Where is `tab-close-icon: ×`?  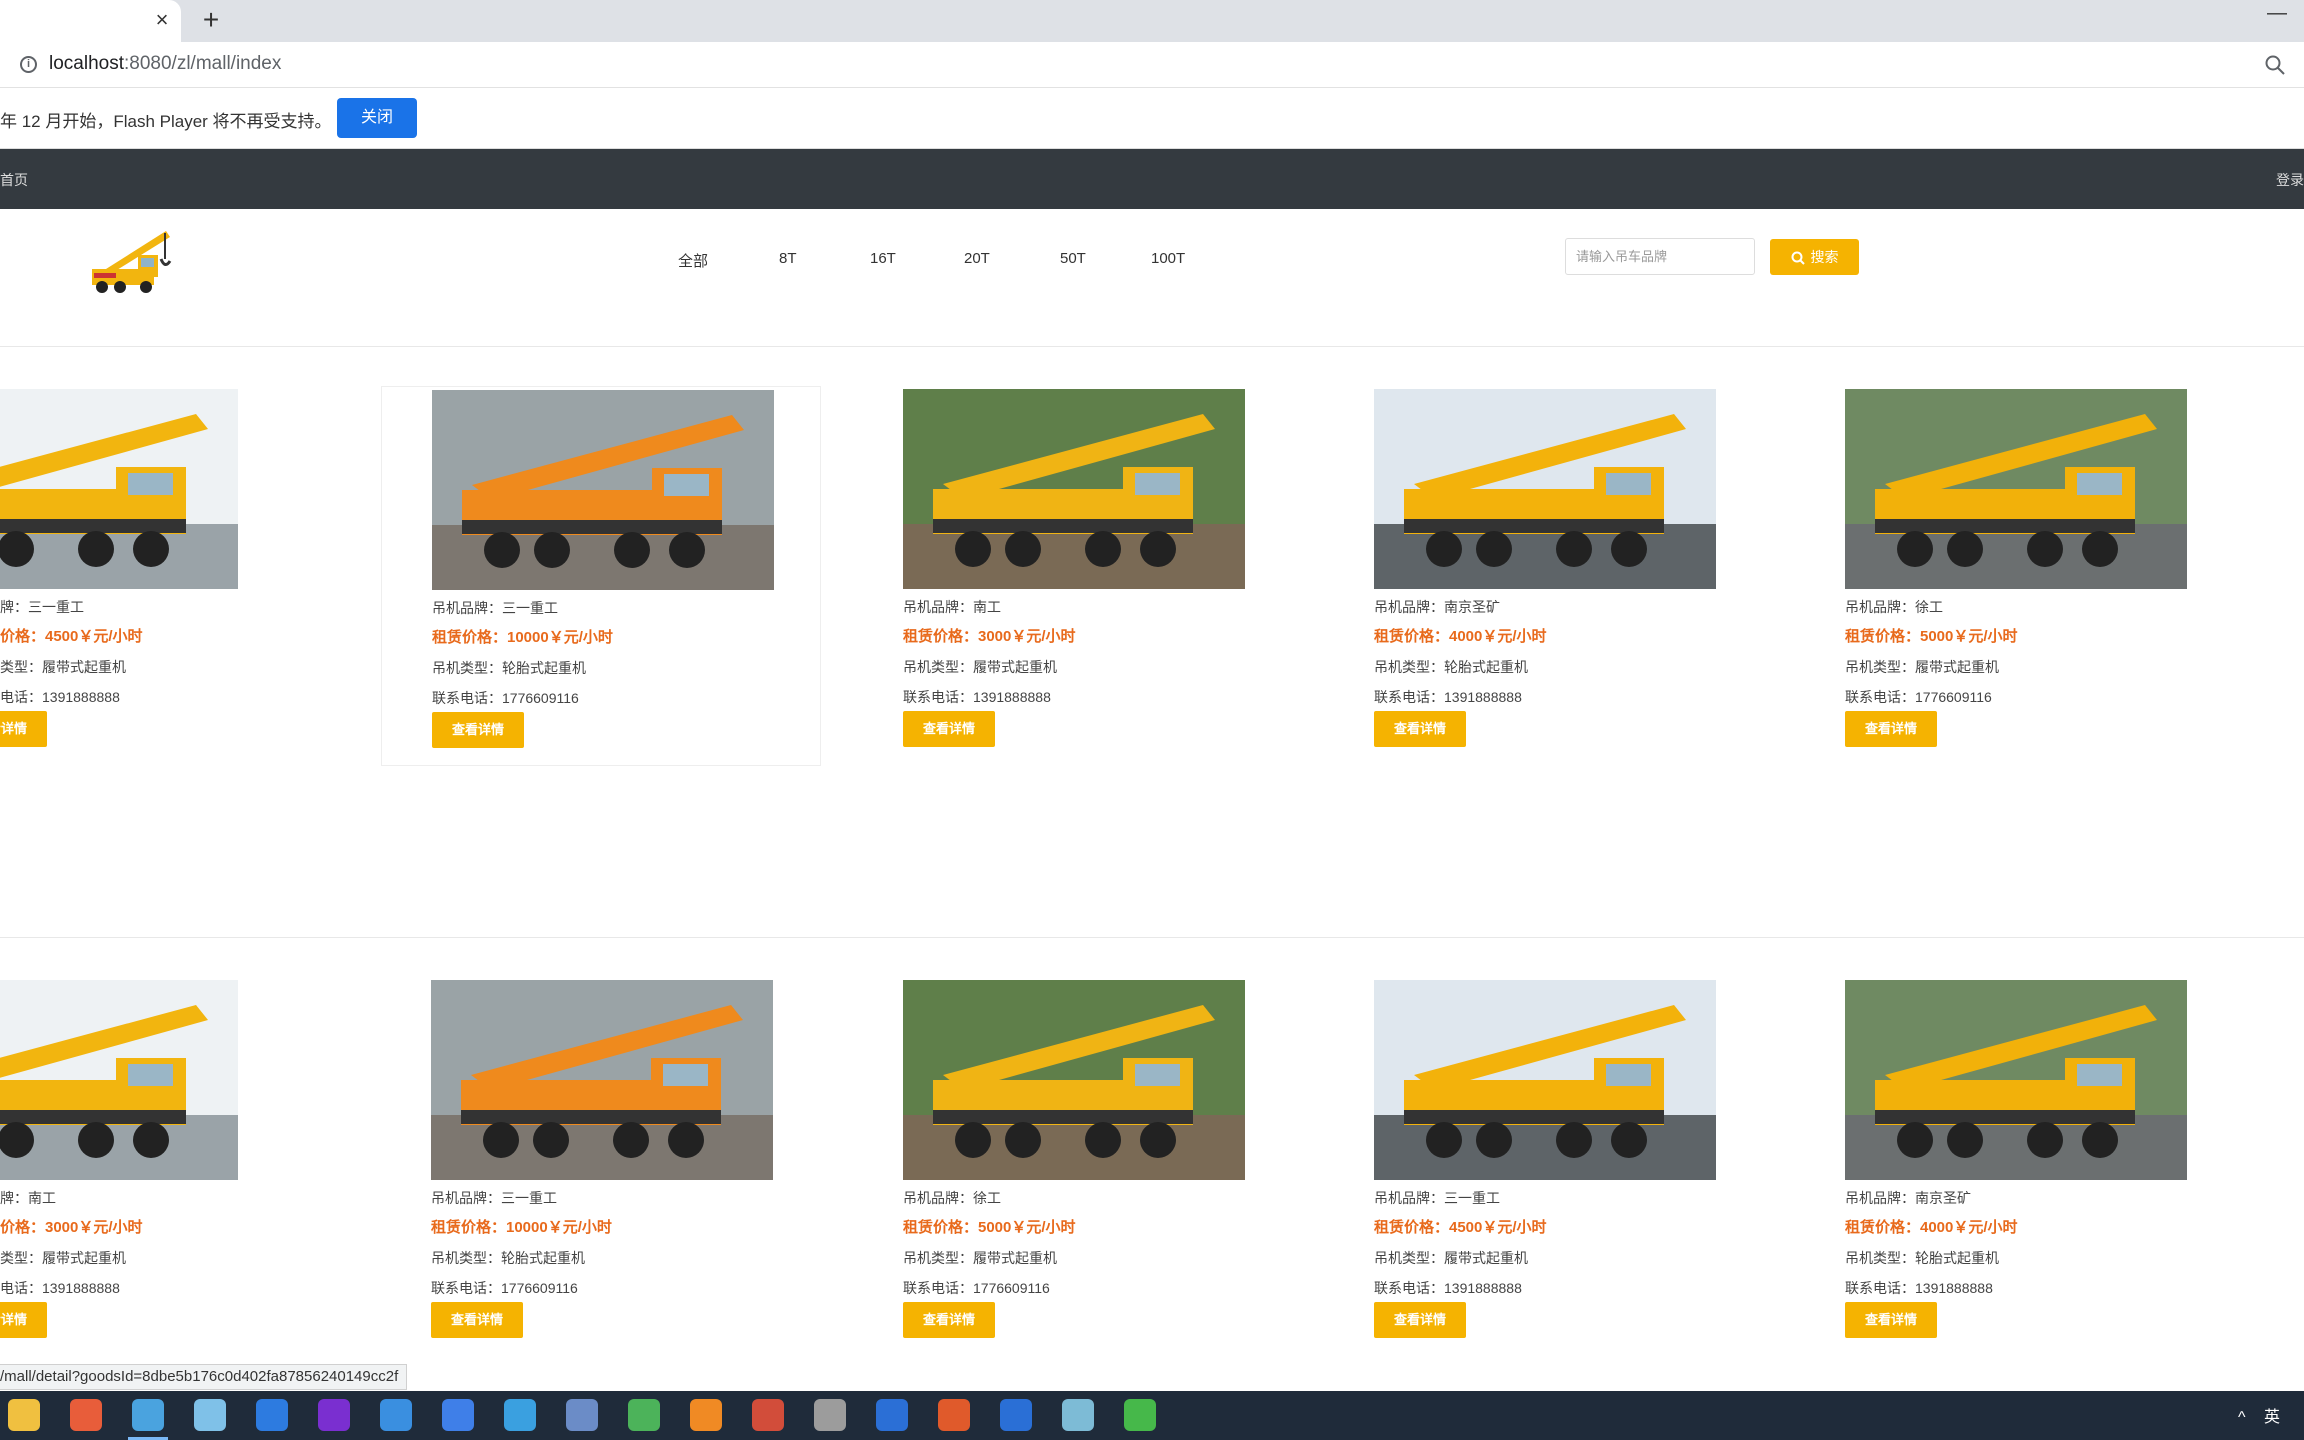
tab-close-icon: × is located at coordinates (162, 20).